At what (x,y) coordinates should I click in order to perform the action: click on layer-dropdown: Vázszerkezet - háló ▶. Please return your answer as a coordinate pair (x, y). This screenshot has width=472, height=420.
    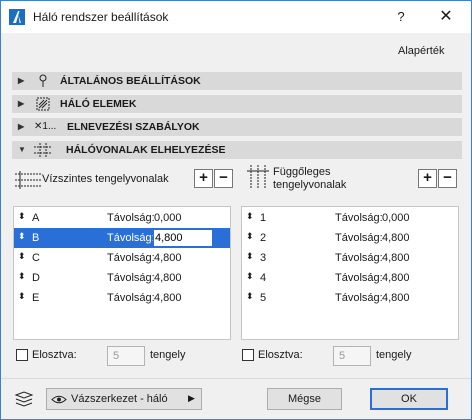
    Looking at the image, I should click on (124, 399).